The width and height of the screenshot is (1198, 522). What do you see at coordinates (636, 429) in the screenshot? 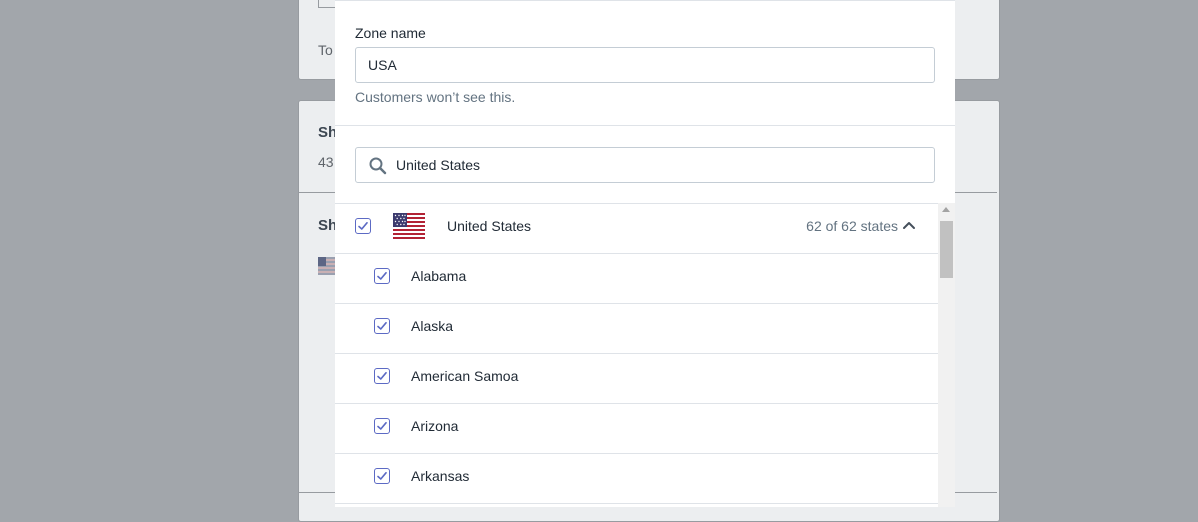
I see `state-row: Arizona` at bounding box center [636, 429].